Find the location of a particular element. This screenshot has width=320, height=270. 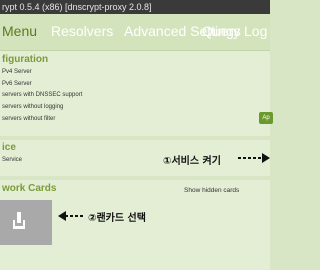

annotation-select-lan-card: ②랜카드 선택 is located at coordinates (117, 218).